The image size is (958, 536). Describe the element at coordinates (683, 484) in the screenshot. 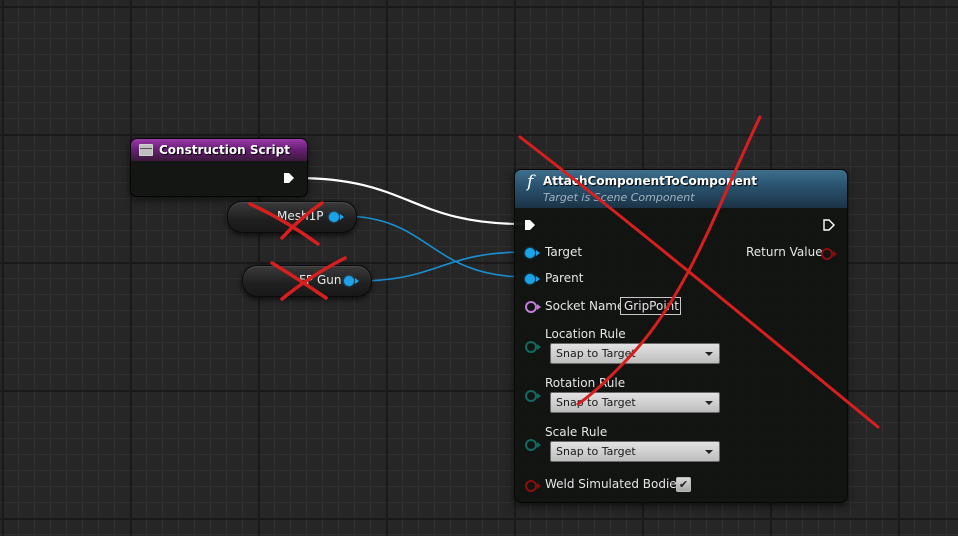

I see `weld-simulated-bodies-checkbox: ✔` at that location.